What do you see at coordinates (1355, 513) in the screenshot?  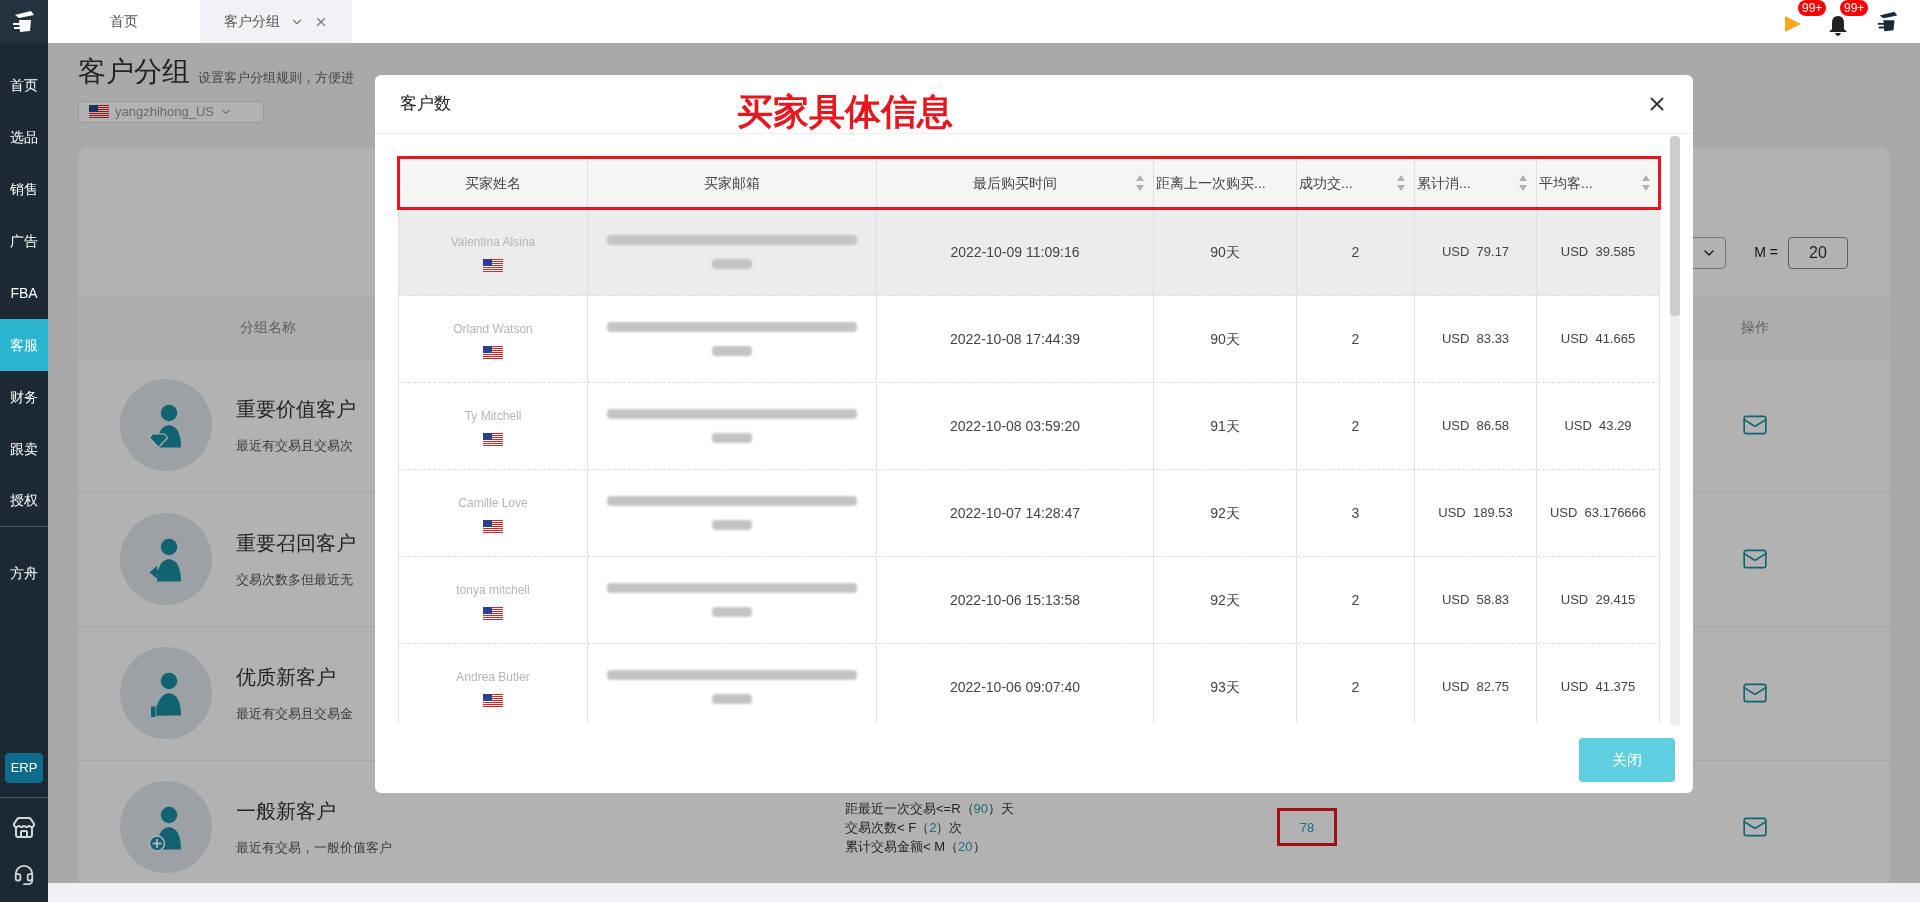 I see `order-count: 3` at bounding box center [1355, 513].